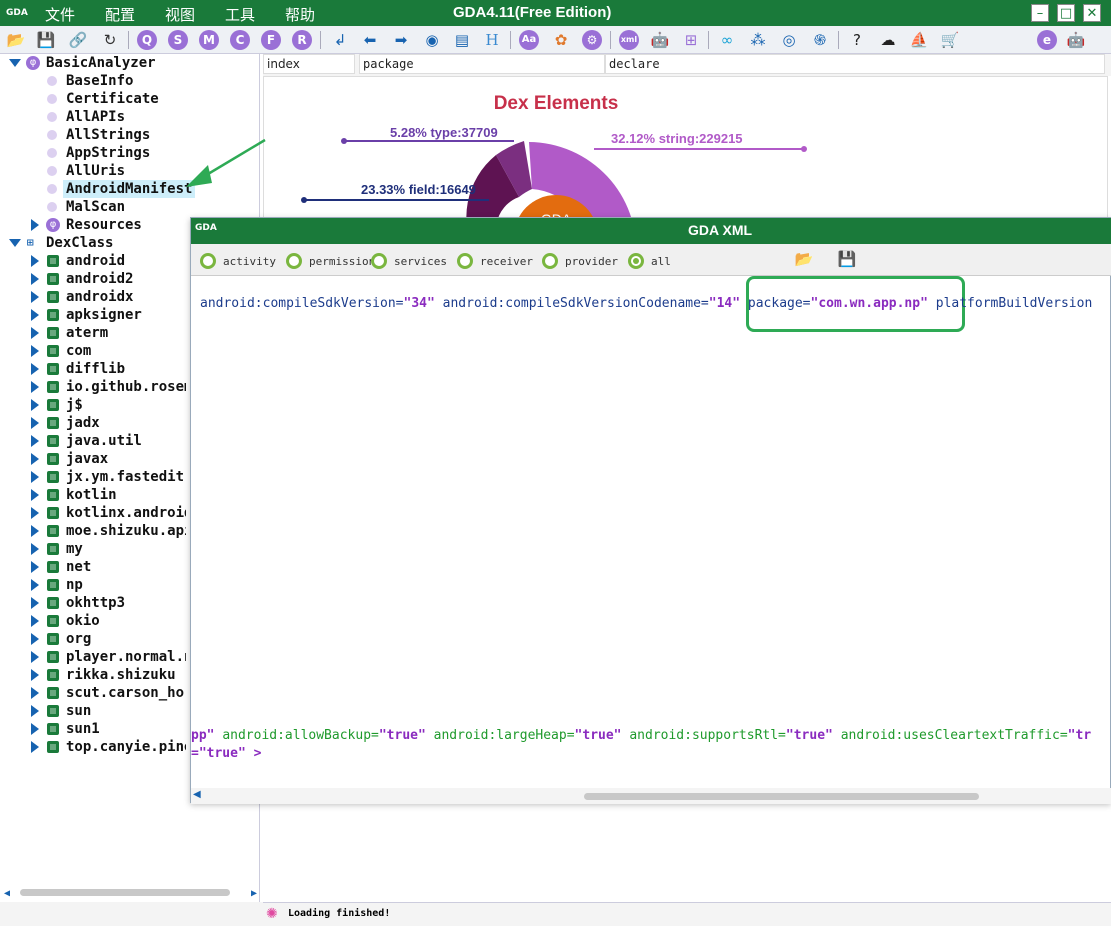 The image size is (1111, 926). I want to click on tree-package: javax, so click(87, 459).